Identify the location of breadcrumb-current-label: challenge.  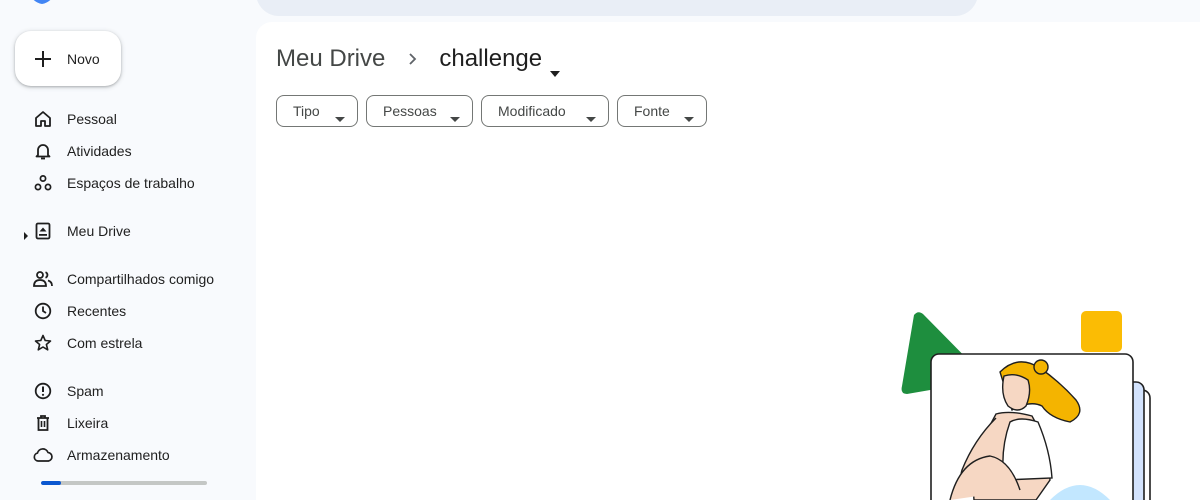
(491, 58).